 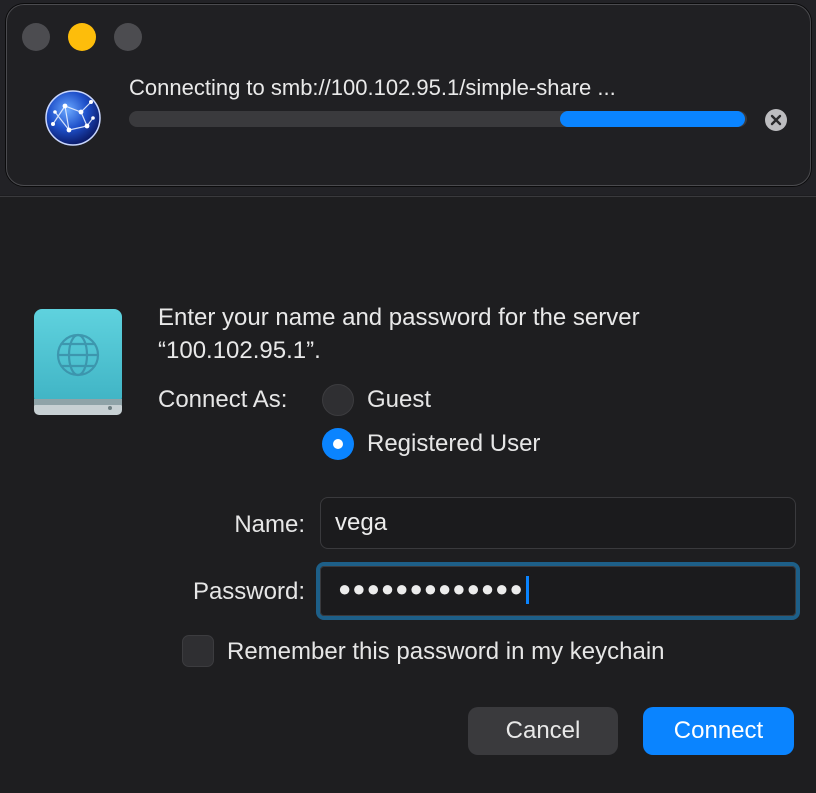 I want to click on connection-progress-bar, so click(x=438, y=119).